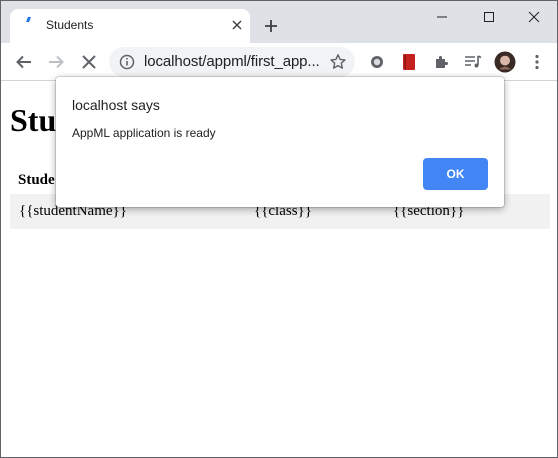  I want to click on tab-students: Students, so click(130, 26).